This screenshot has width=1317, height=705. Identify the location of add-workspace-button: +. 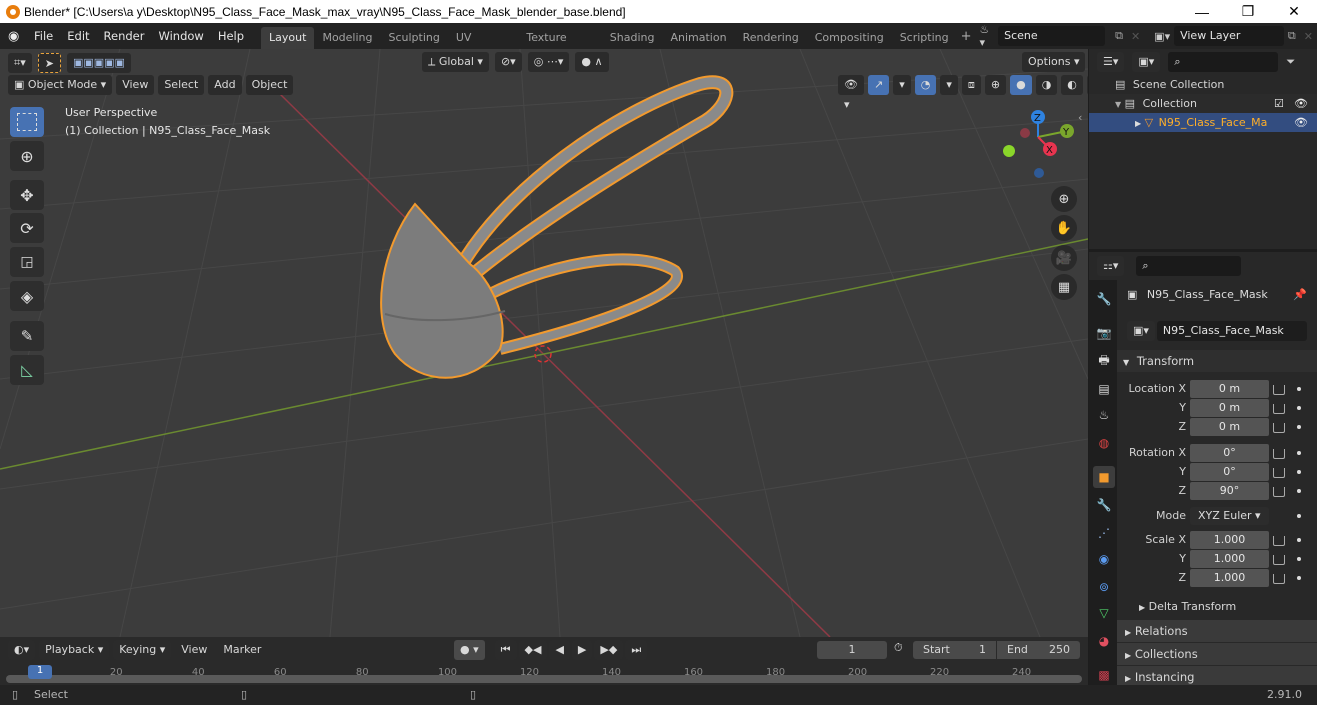
(966, 36).